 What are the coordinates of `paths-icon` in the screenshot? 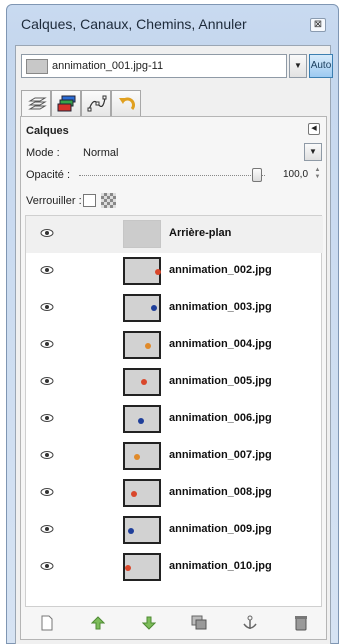 It's located at (97, 103).